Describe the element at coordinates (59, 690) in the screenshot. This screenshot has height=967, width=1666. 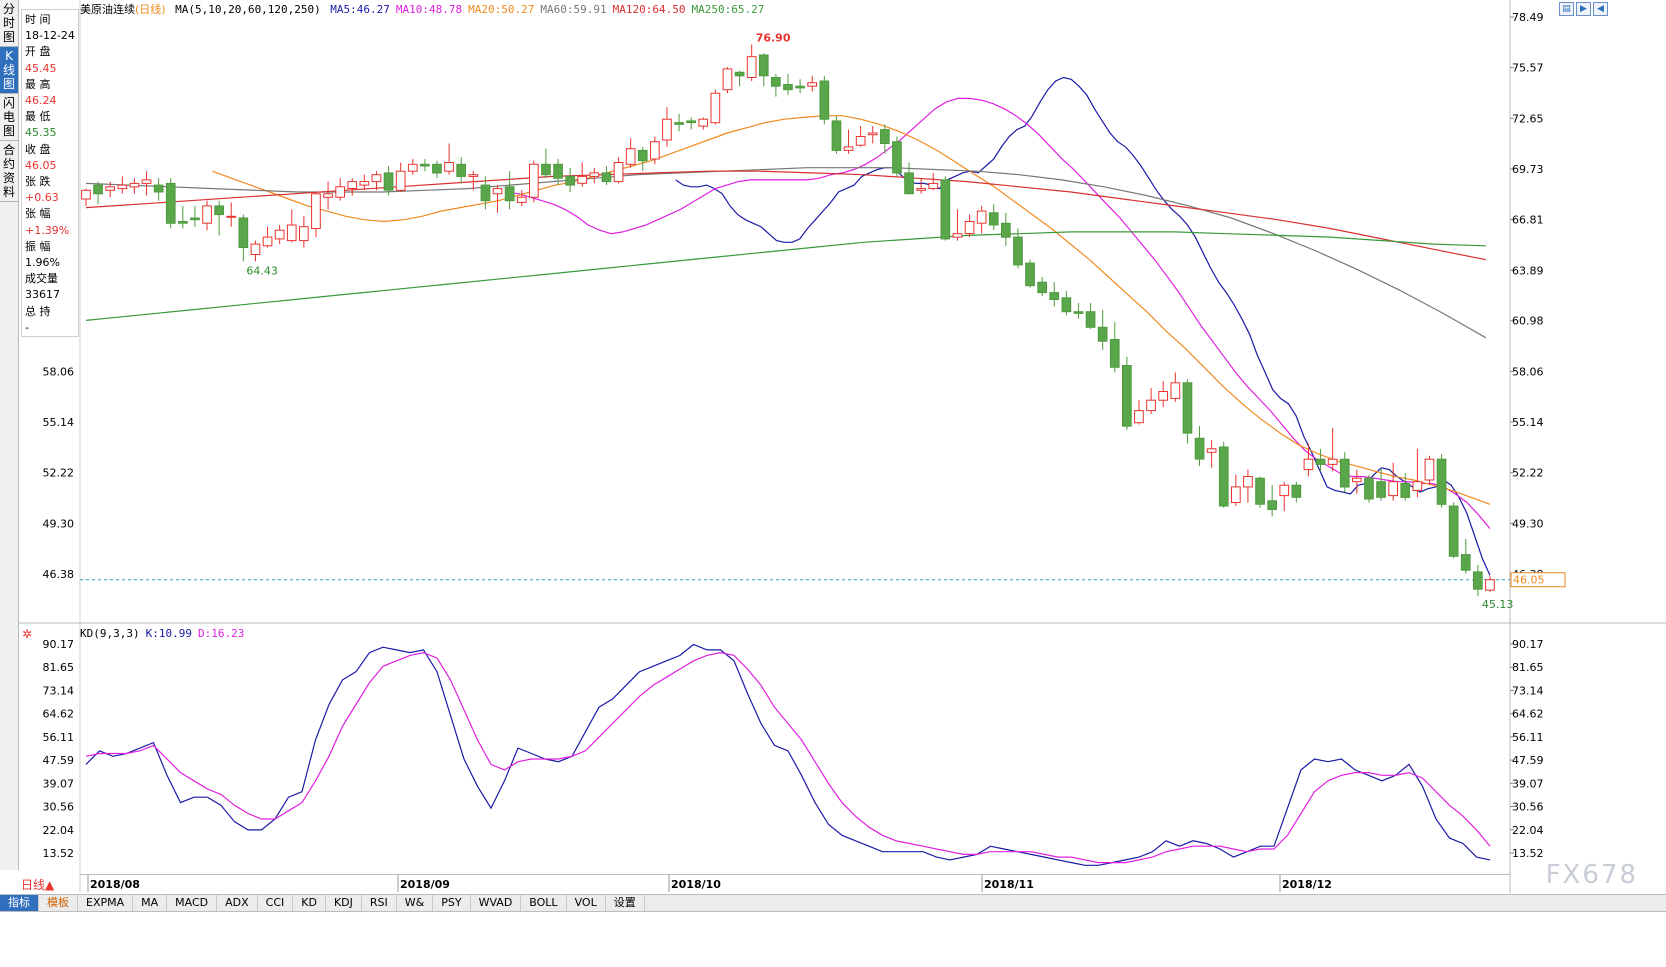
I see `kd-tick-label-left: 73.14` at that location.